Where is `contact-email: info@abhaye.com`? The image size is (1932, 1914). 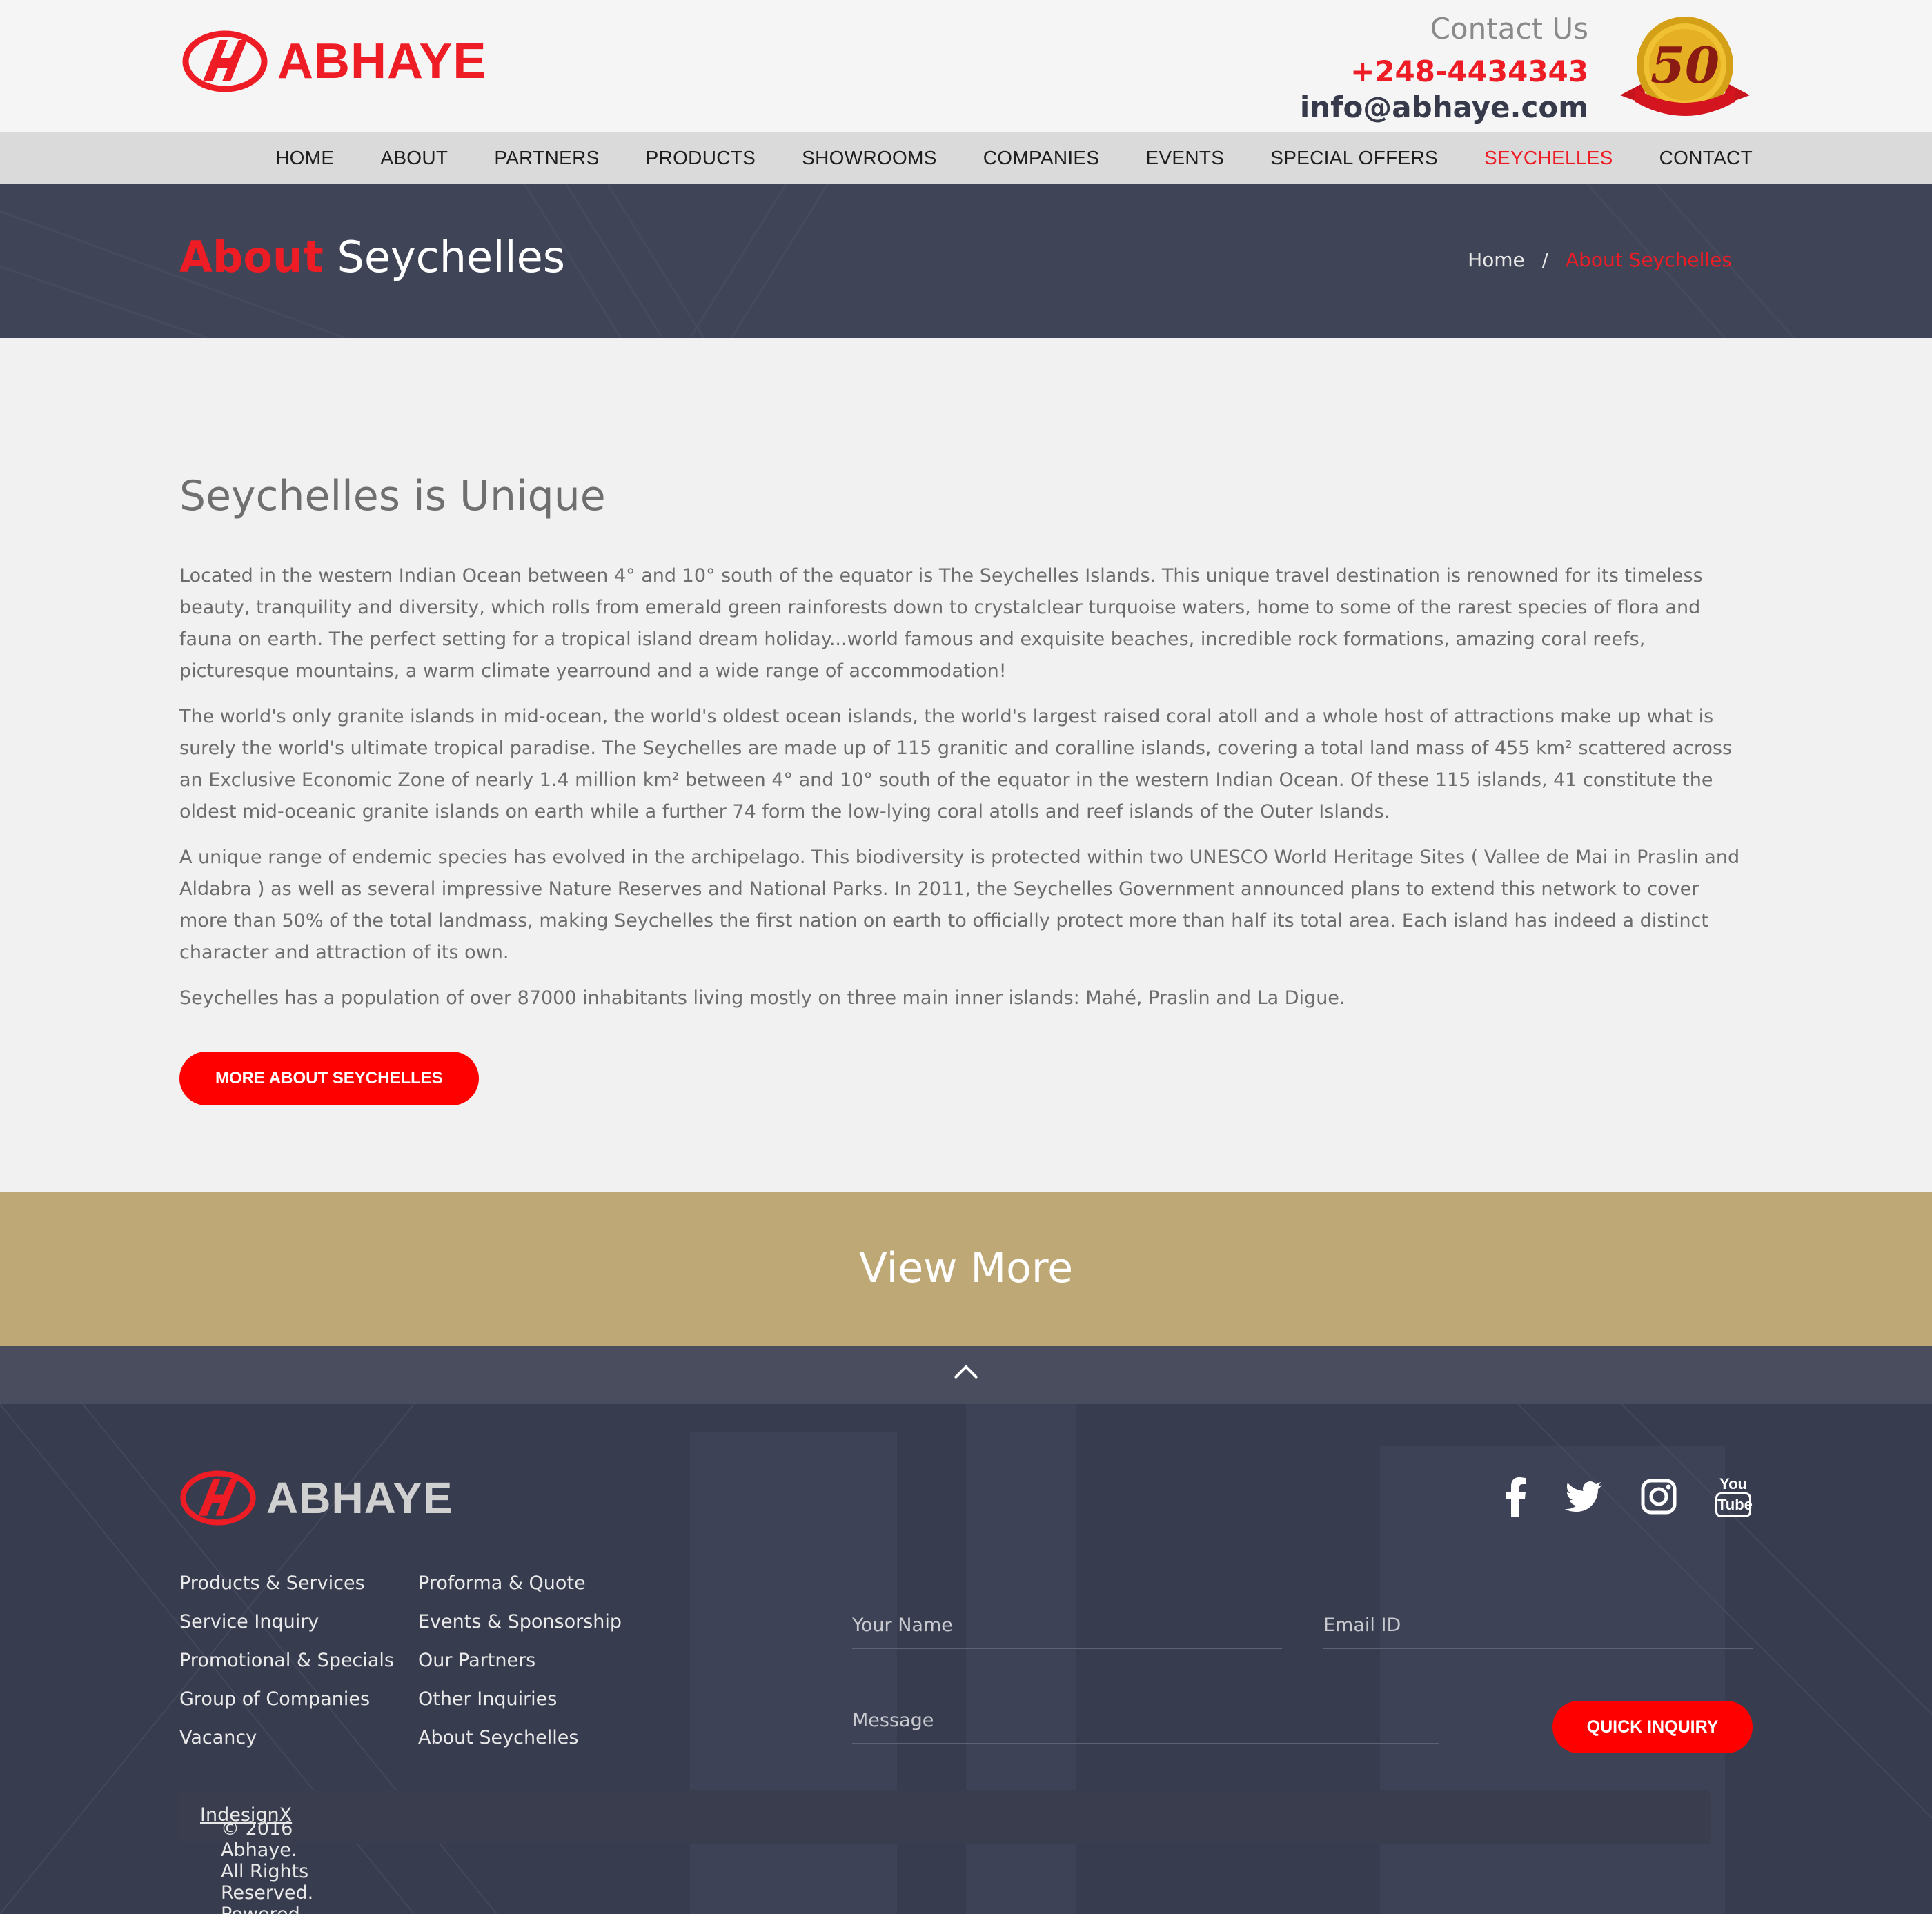 contact-email: info@abhaye.com is located at coordinates (1444, 108).